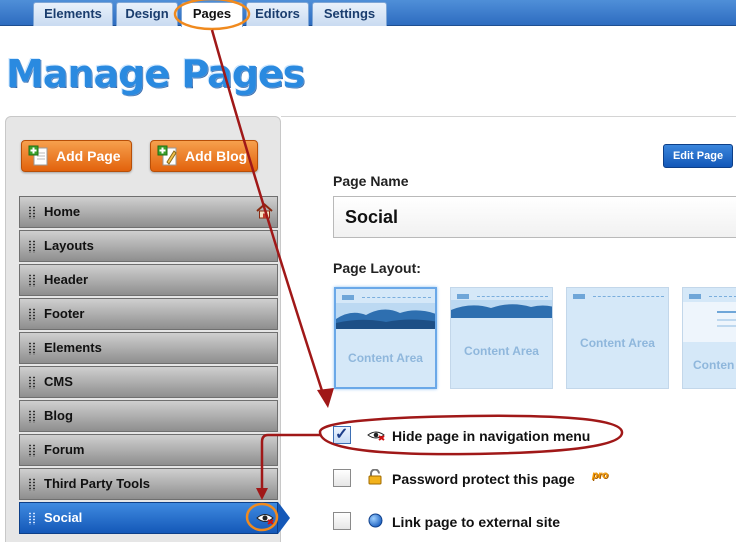 Image resolution: width=736 pixels, height=542 pixels. Describe the element at coordinates (534, 217) in the screenshot. I see `page-name-input: Social` at that location.